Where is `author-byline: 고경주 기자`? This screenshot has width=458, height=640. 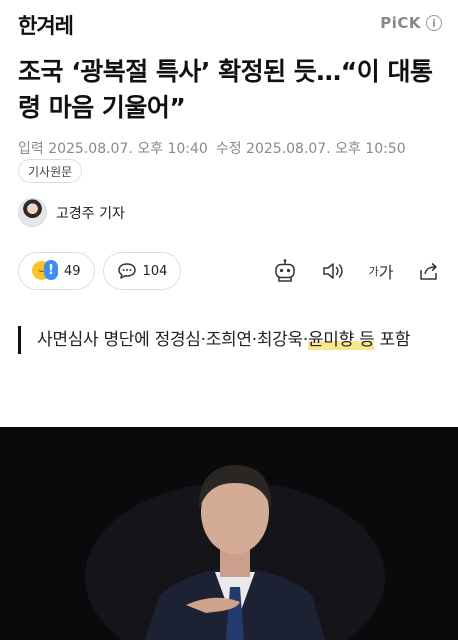 author-byline: 고경주 기자 is located at coordinates (71, 212).